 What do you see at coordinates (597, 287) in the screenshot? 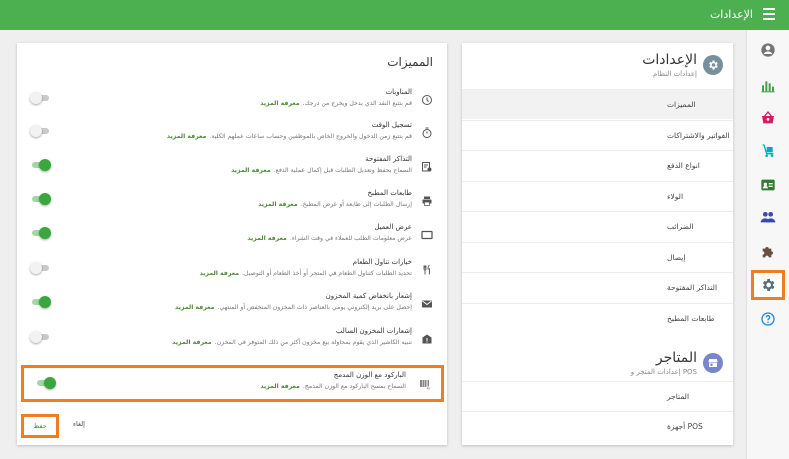
I see `settings-nav-item: التذاكر المفتوحة` at bounding box center [597, 287].